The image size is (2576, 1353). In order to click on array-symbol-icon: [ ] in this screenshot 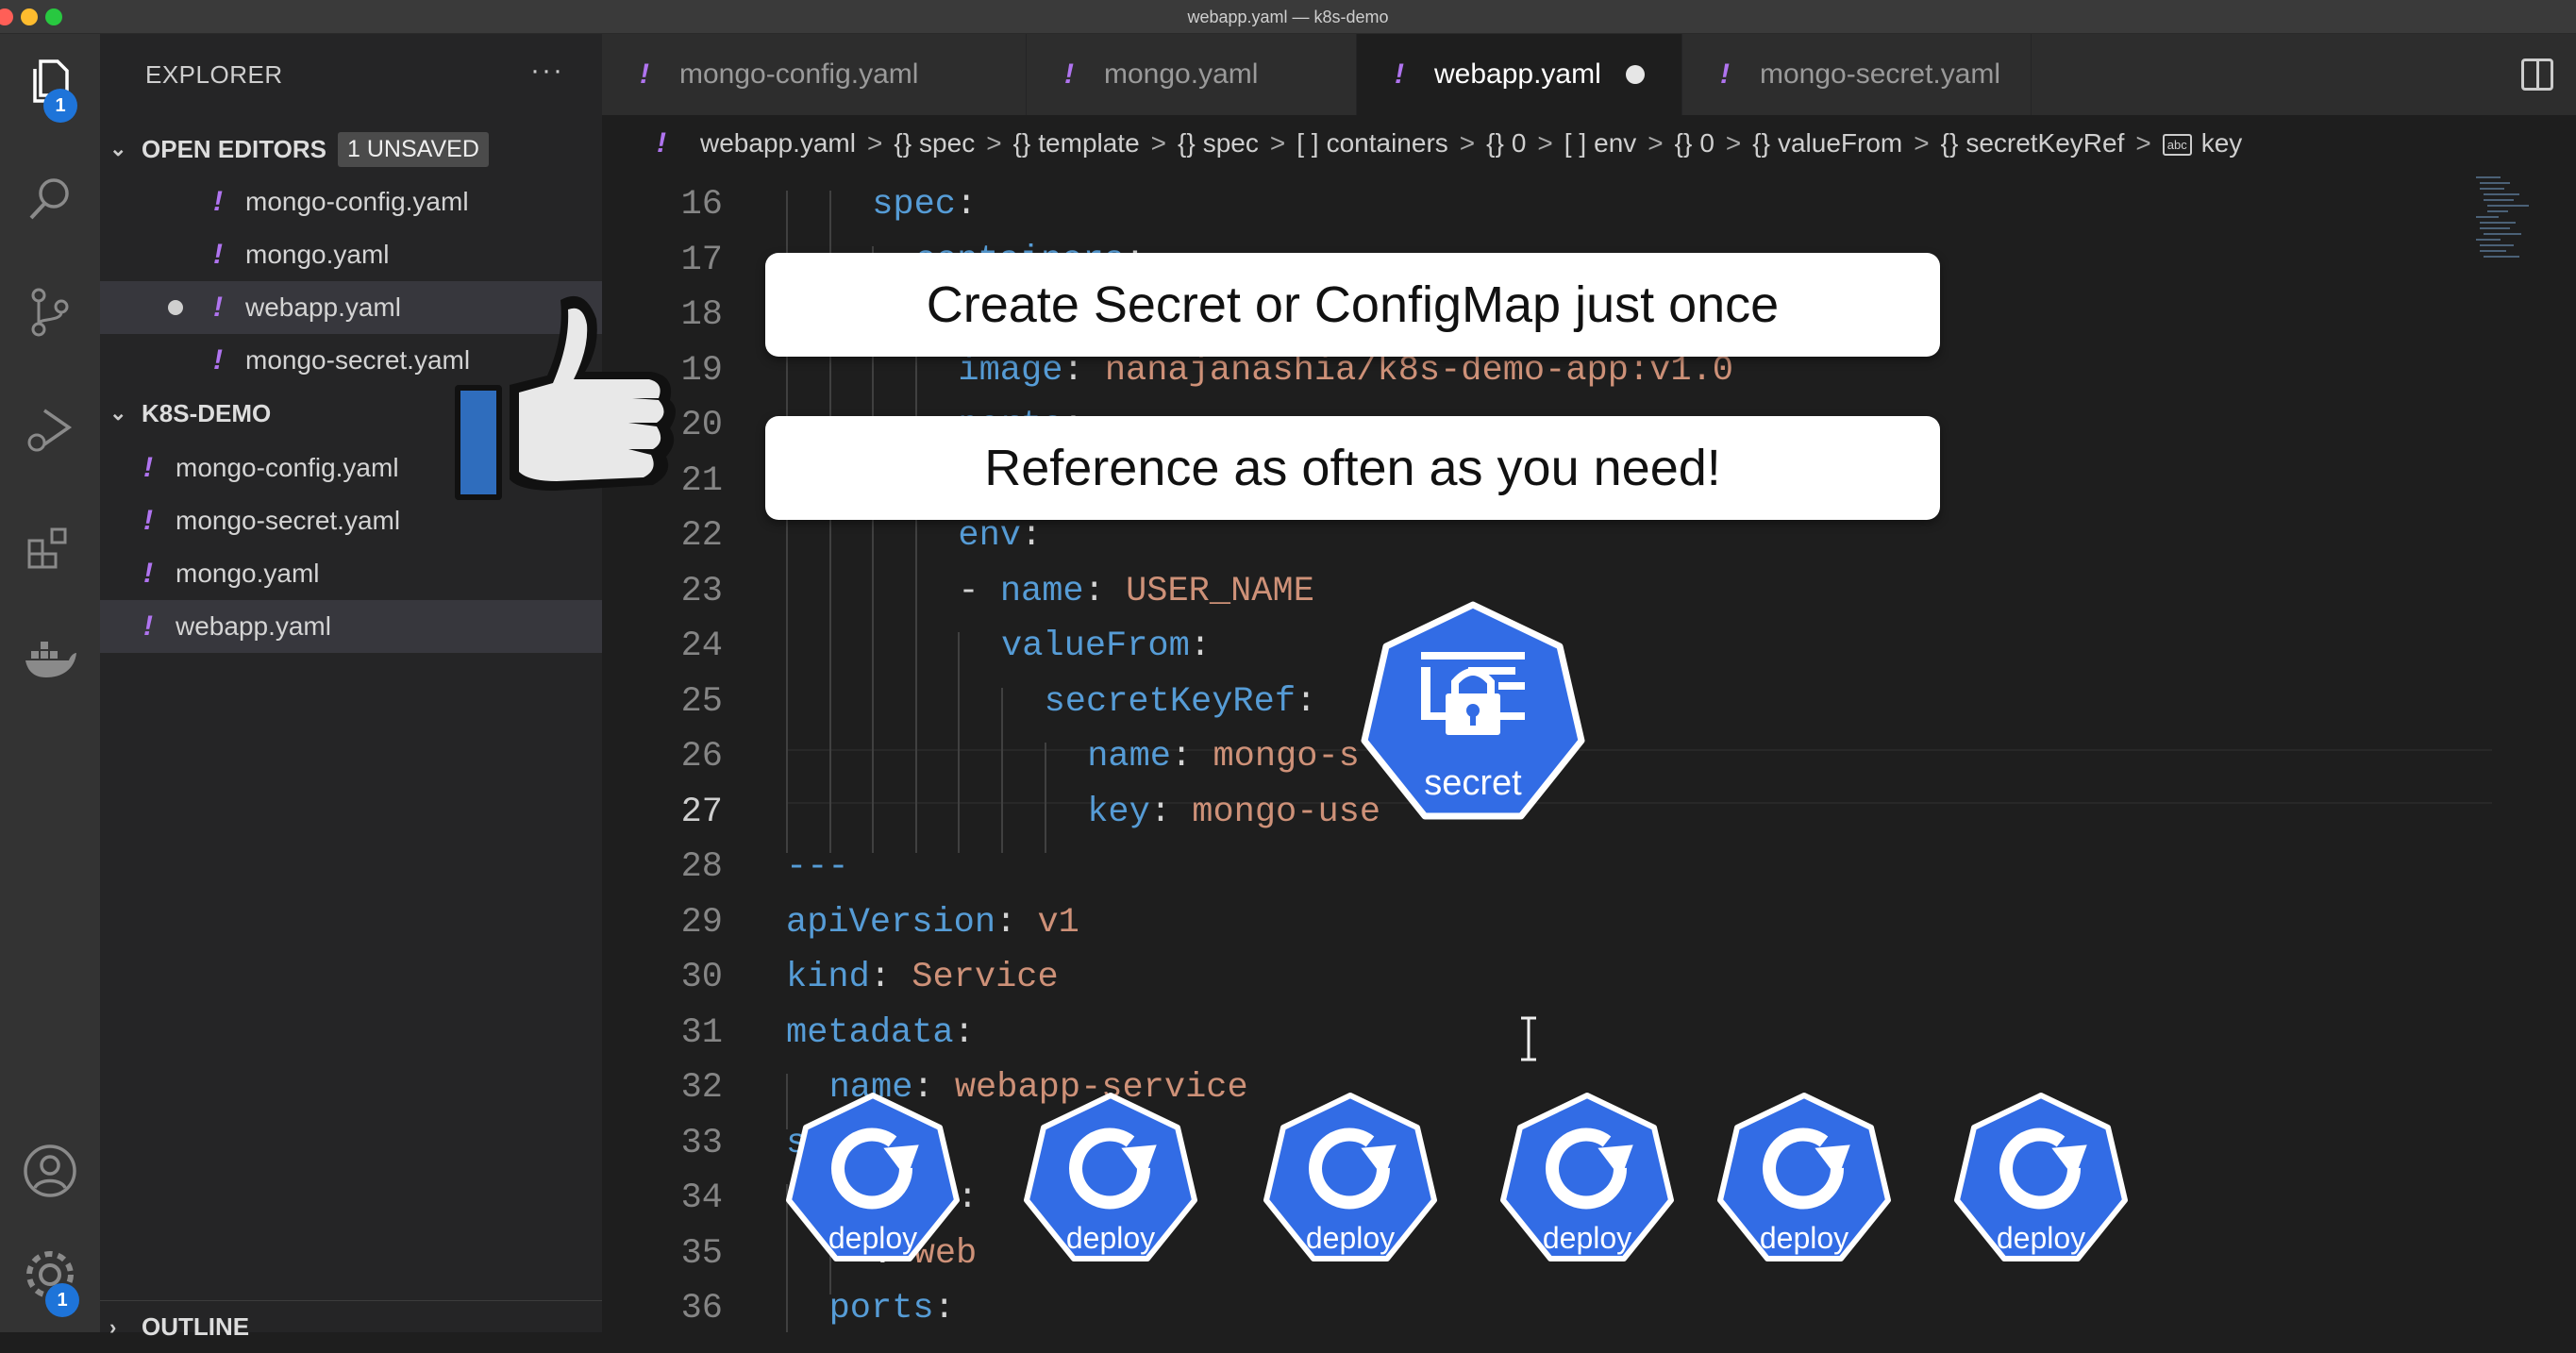, I will do `click(1307, 143)`.